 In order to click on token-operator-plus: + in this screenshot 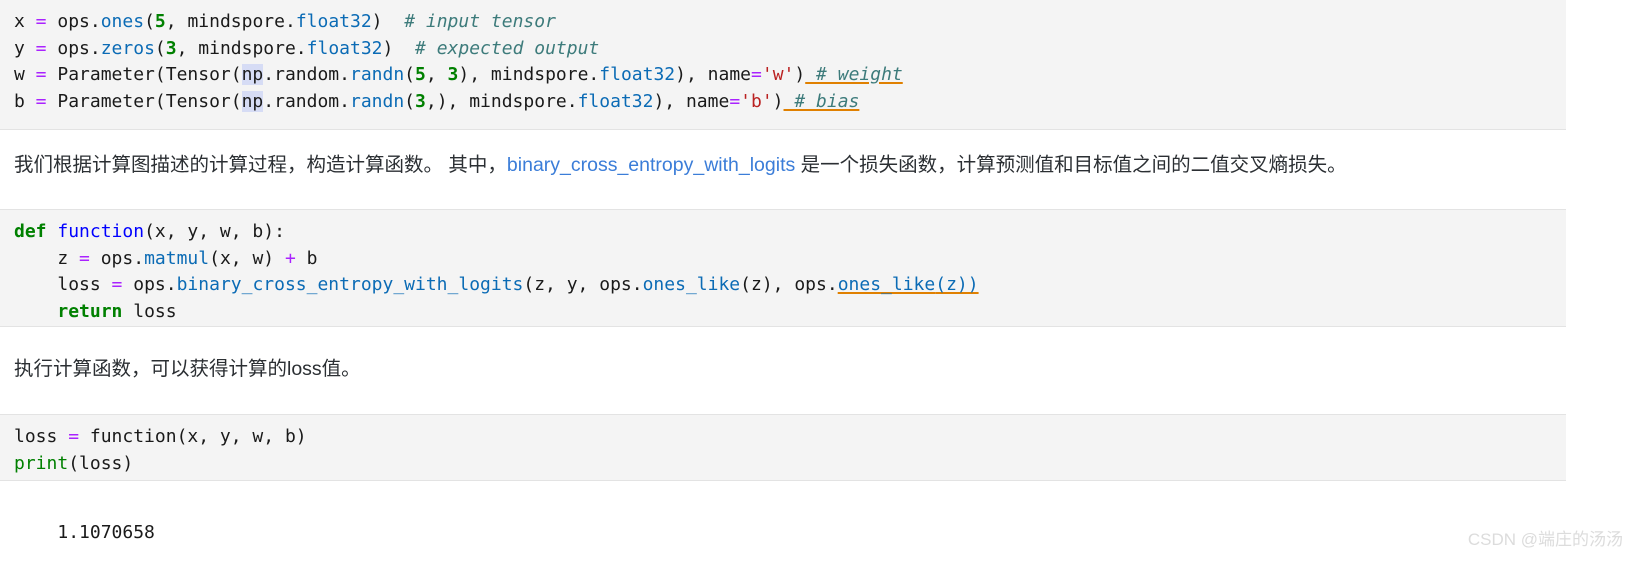, I will do `click(290, 258)`.